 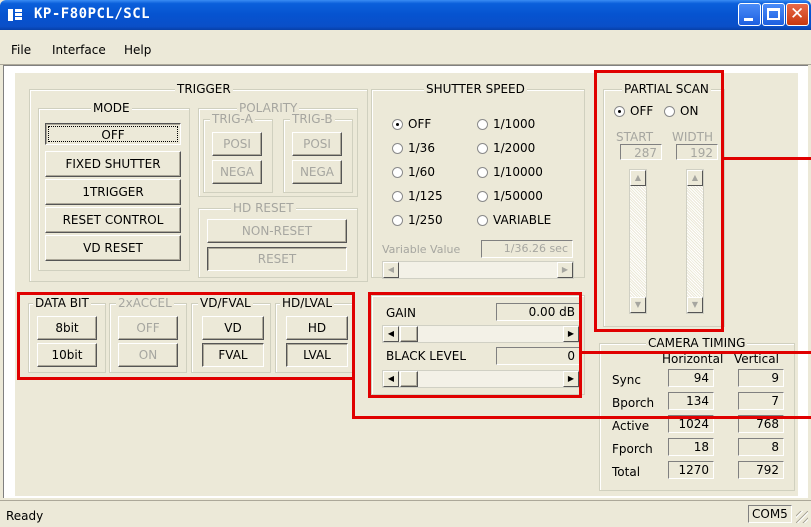 I want to click on black-level-label: BLACK LEVEL, so click(x=426, y=356).